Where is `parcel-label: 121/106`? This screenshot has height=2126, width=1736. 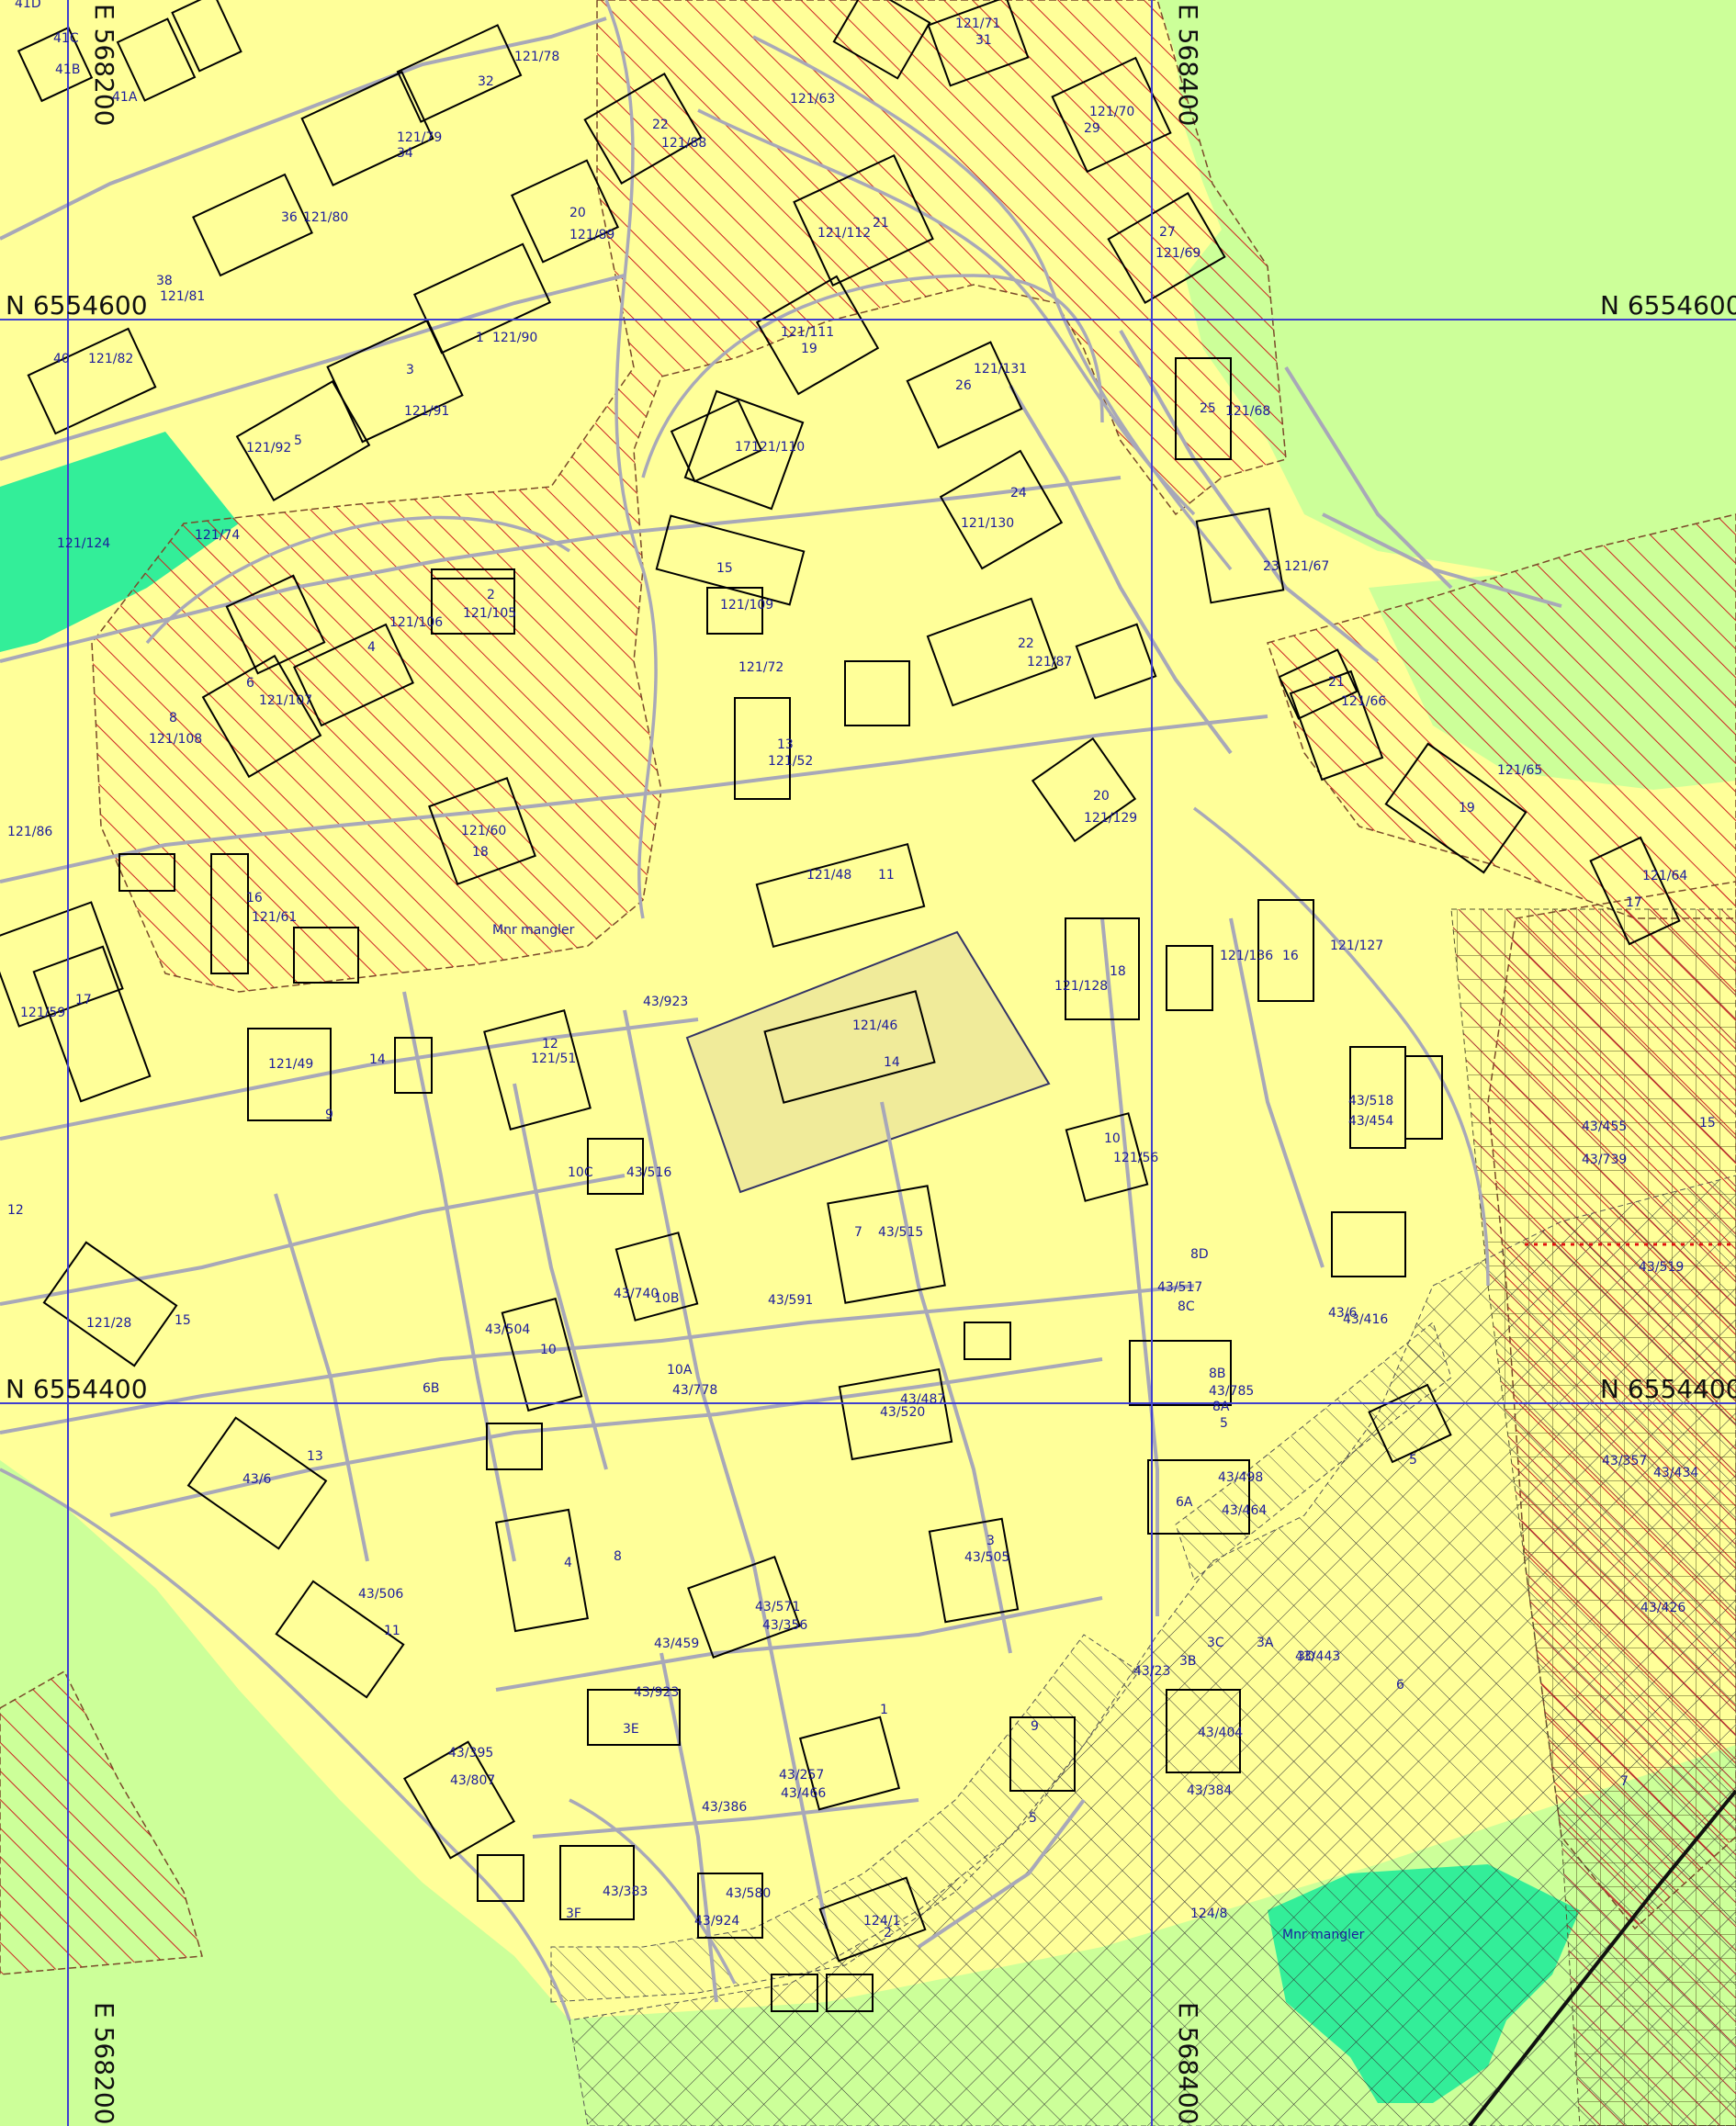 parcel-label: 121/106 is located at coordinates (416, 622).